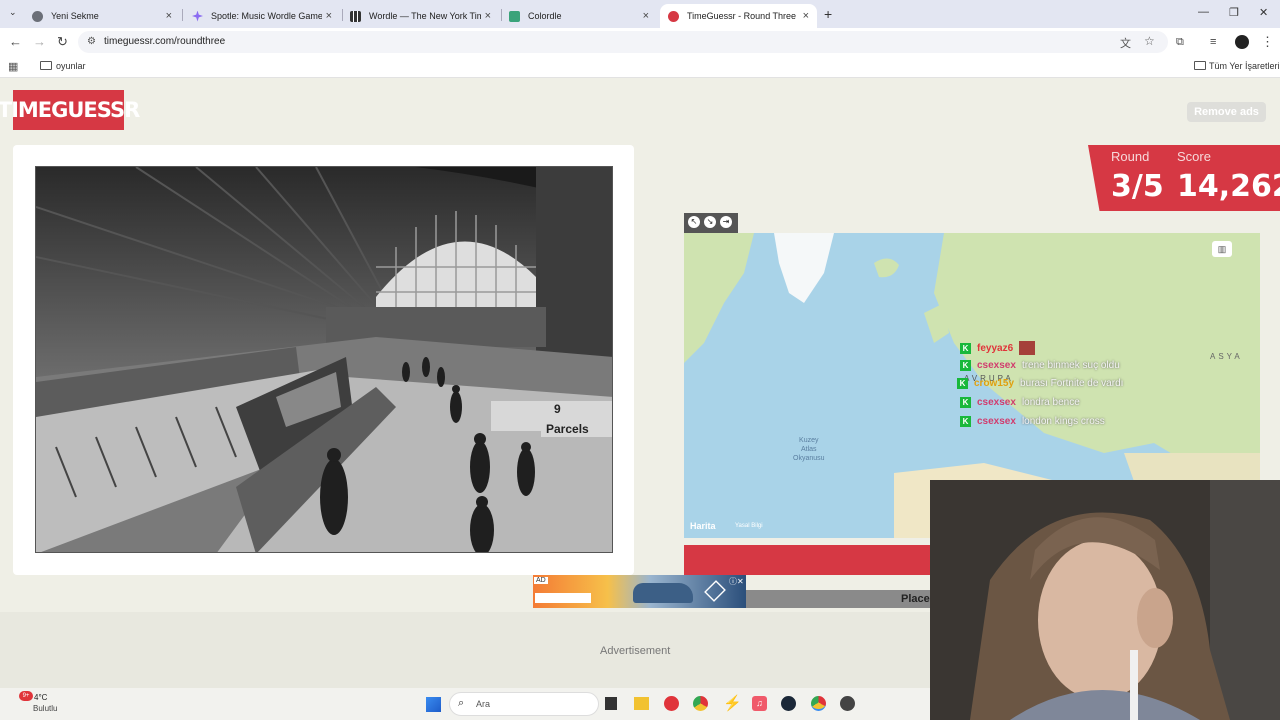  What do you see at coordinates (91, 41) in the screenshot?
I see `site-info-icon: ⚙` at bounding box center [91, 41].